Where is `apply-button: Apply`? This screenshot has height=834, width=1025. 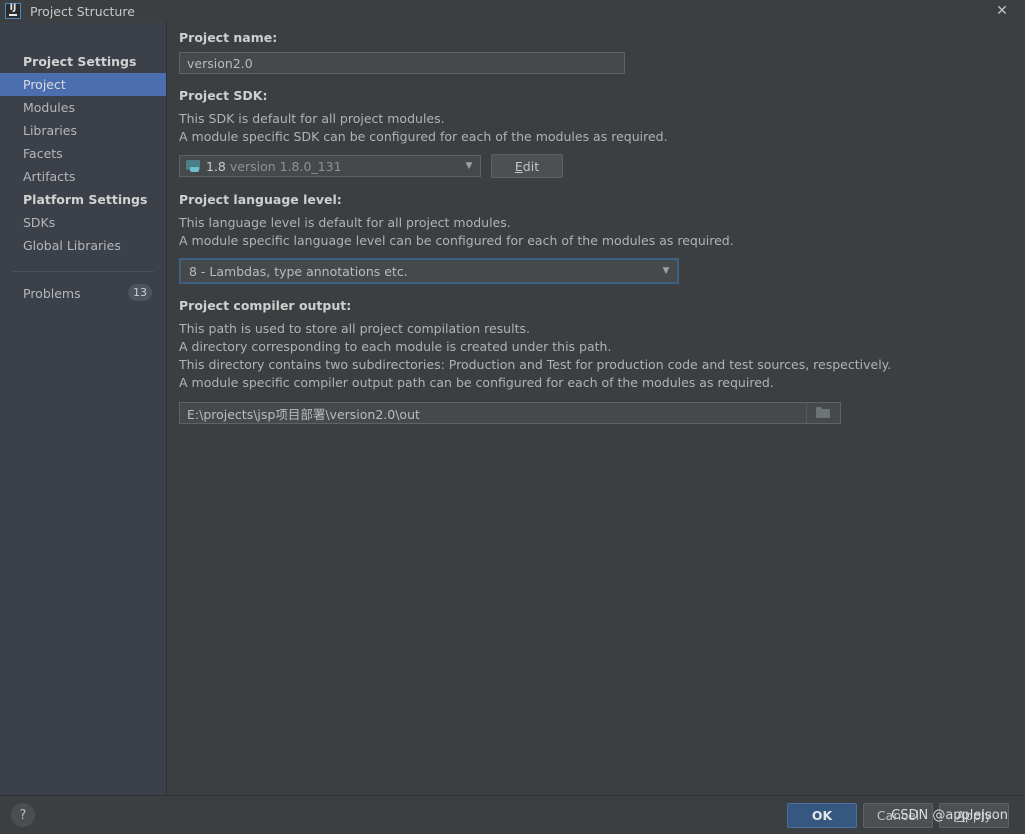 apply-button: Apply is located at coordinates (974, 815).